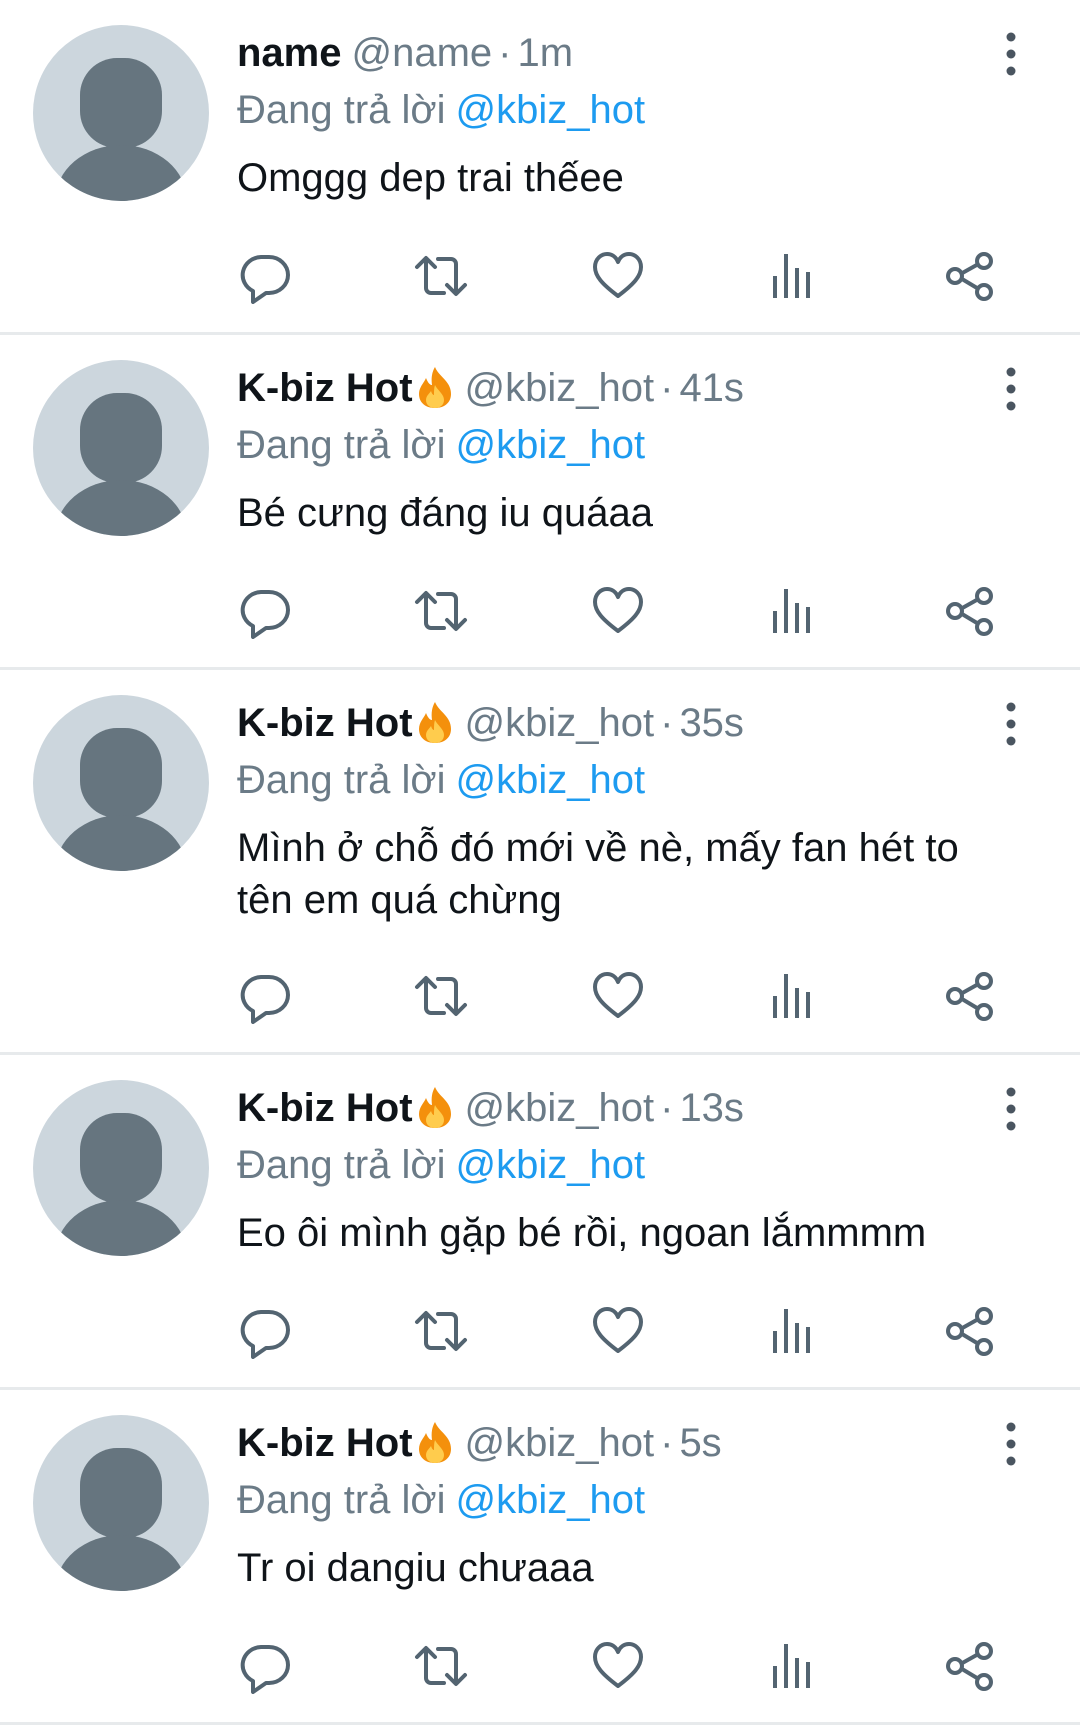  I want to click on tweet-header: K-biz Hot @kbiz_hot · 5s, so click(603, 1443).